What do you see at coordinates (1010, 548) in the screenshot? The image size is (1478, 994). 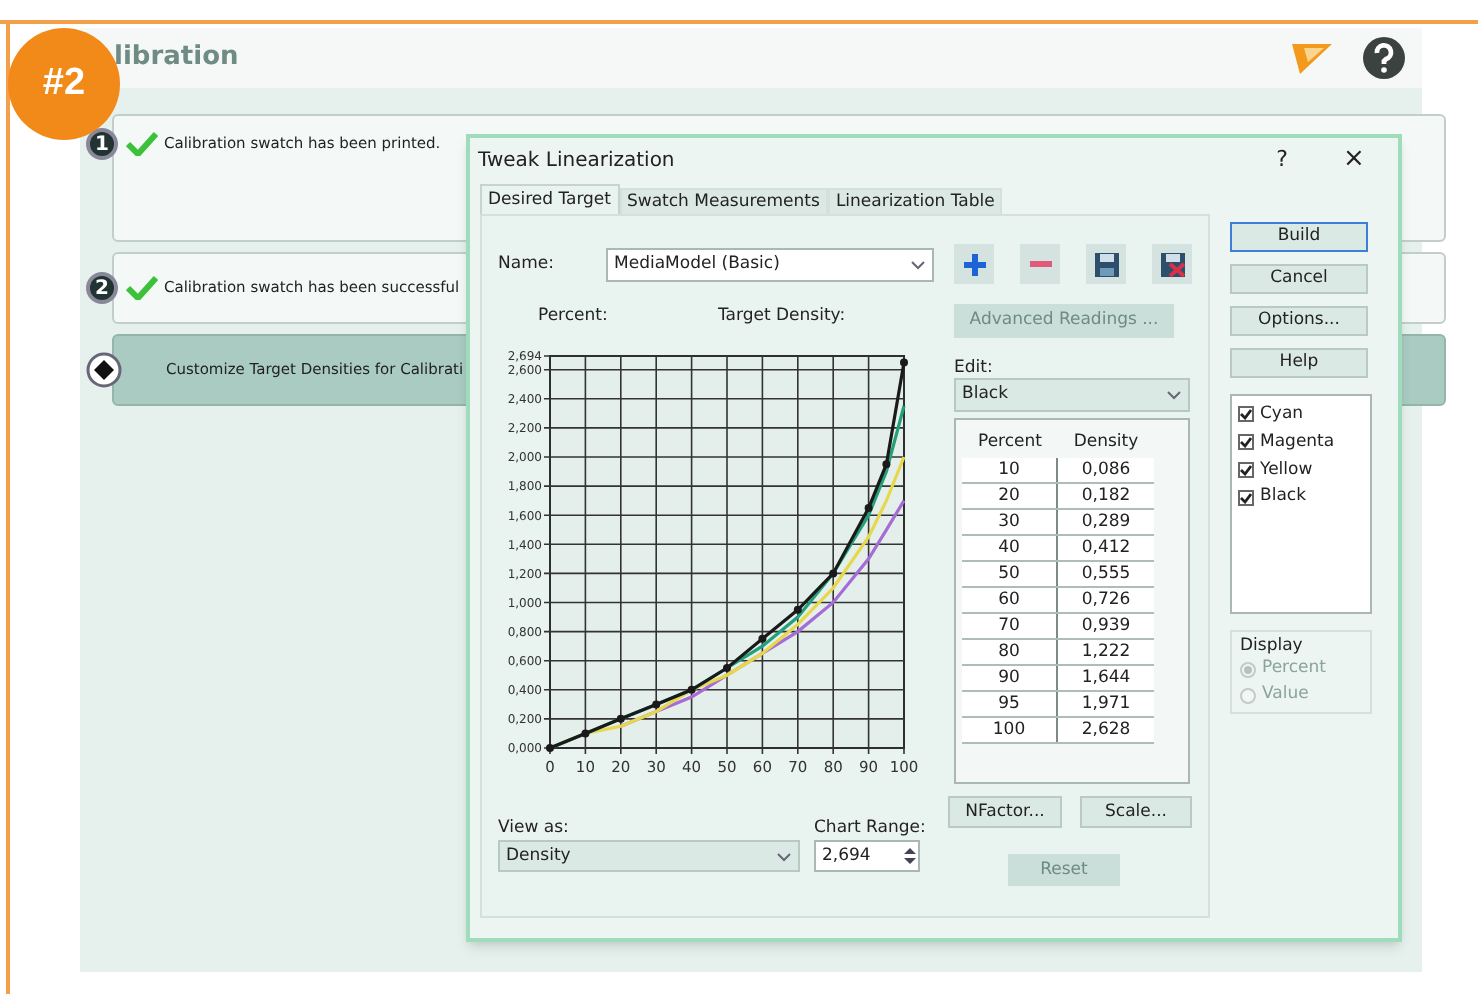 I see `table-cell: 40` at bounding box center [1010, 548].